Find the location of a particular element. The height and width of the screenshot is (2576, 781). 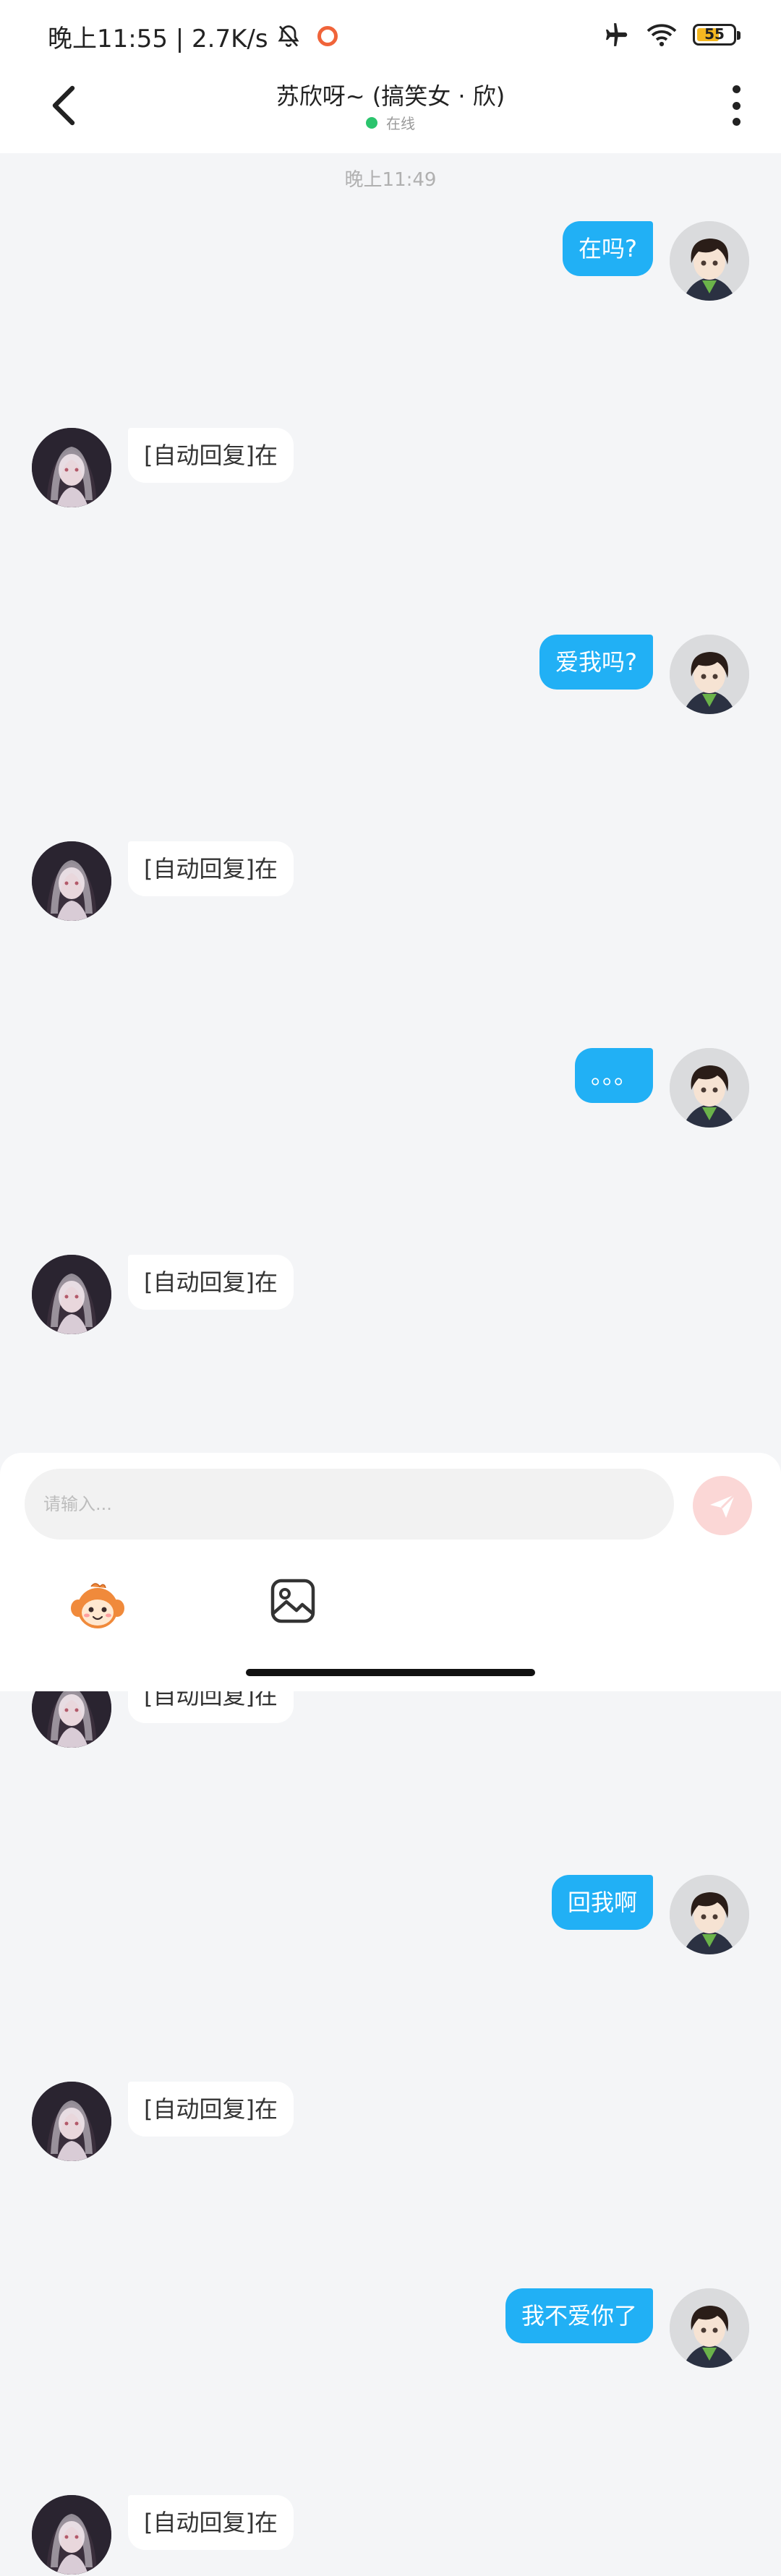

more-vertical-icon is located at coordinates (736, 106).